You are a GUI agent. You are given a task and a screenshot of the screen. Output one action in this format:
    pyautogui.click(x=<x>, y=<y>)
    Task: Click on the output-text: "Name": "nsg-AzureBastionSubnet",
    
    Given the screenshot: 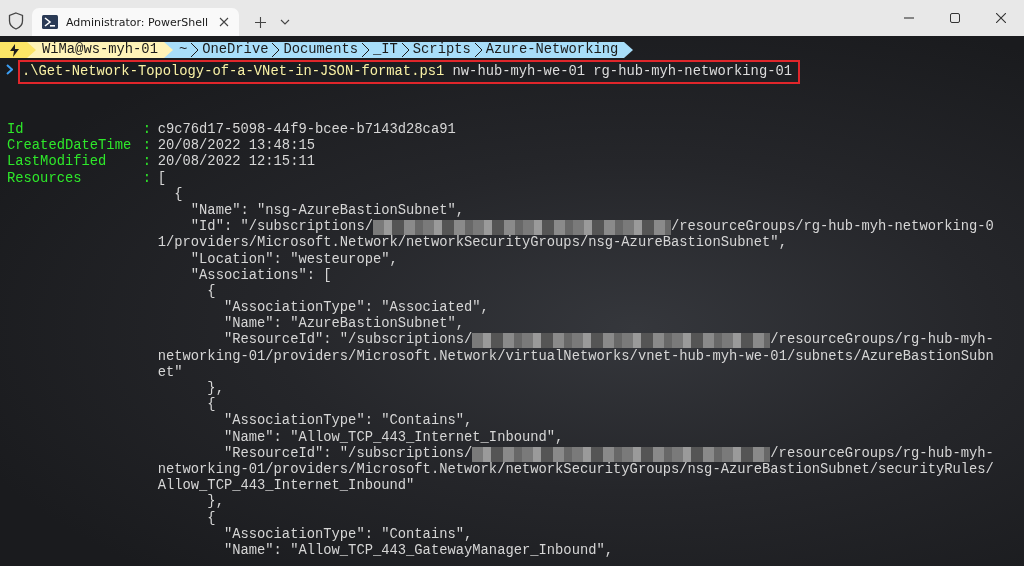 What is the action you would take?
    pyautogui.click(x=326, y=210)
    